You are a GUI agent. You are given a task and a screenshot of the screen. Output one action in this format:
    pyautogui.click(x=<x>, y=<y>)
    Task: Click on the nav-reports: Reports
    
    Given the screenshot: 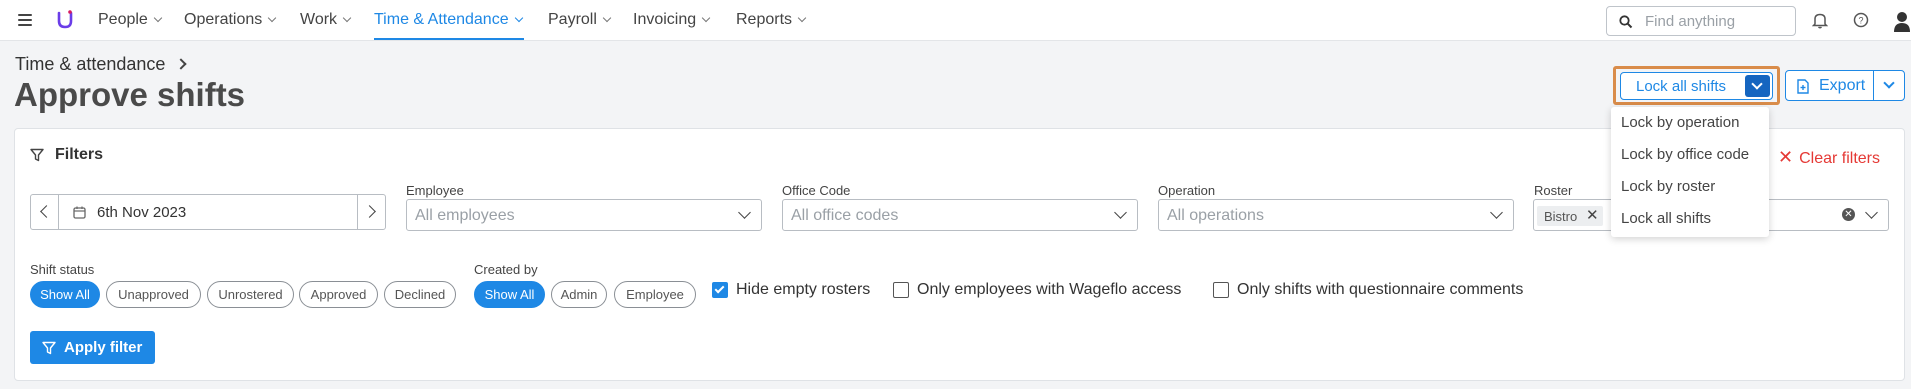 What is the action you would take?
    pyautogui.click(x=771, y=20)
    